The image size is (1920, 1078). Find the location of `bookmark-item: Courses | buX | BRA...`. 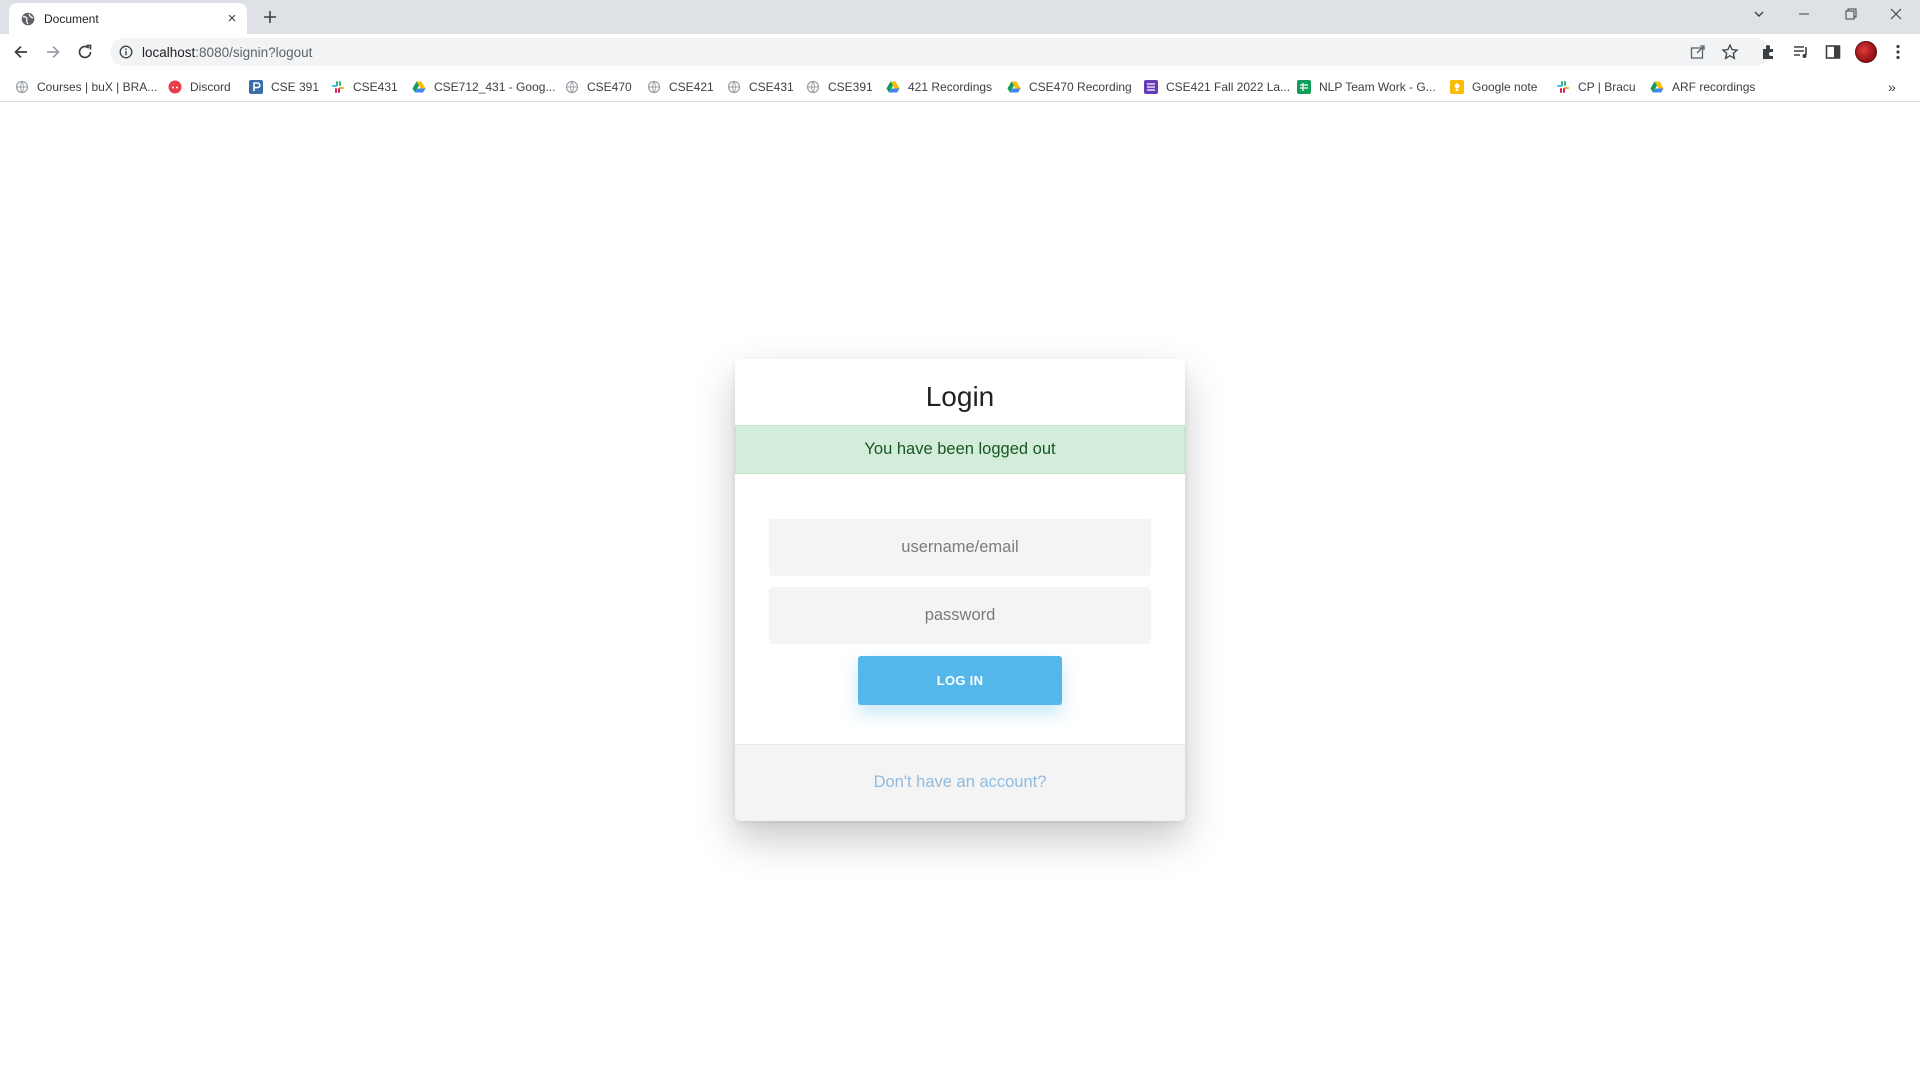

bookmark-item: Courses | buX | BRA... is located at coordinates (86, 87).